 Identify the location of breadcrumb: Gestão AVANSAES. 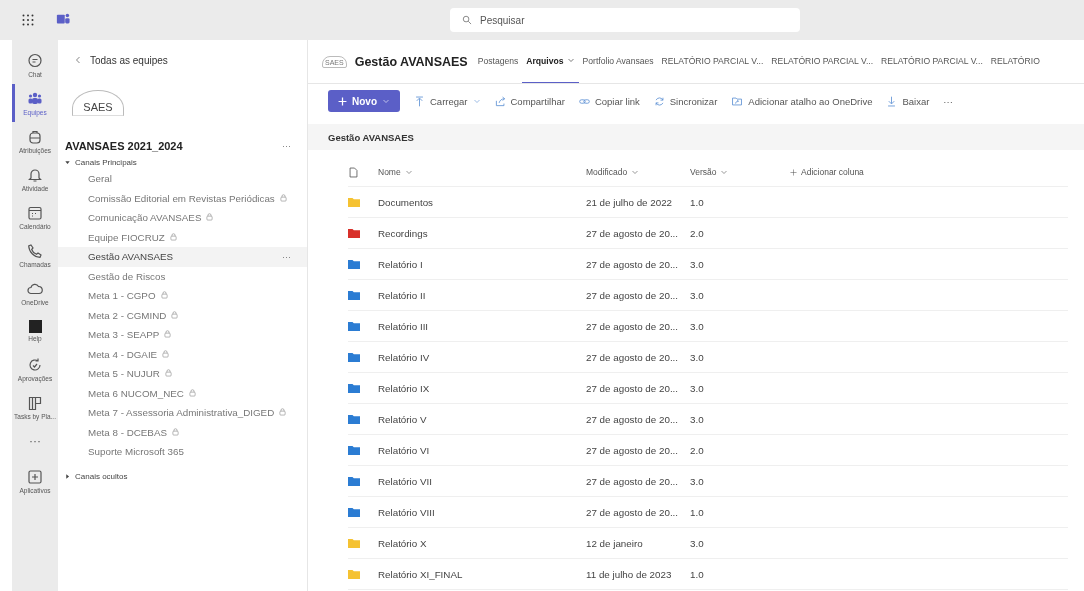
(371, 137).